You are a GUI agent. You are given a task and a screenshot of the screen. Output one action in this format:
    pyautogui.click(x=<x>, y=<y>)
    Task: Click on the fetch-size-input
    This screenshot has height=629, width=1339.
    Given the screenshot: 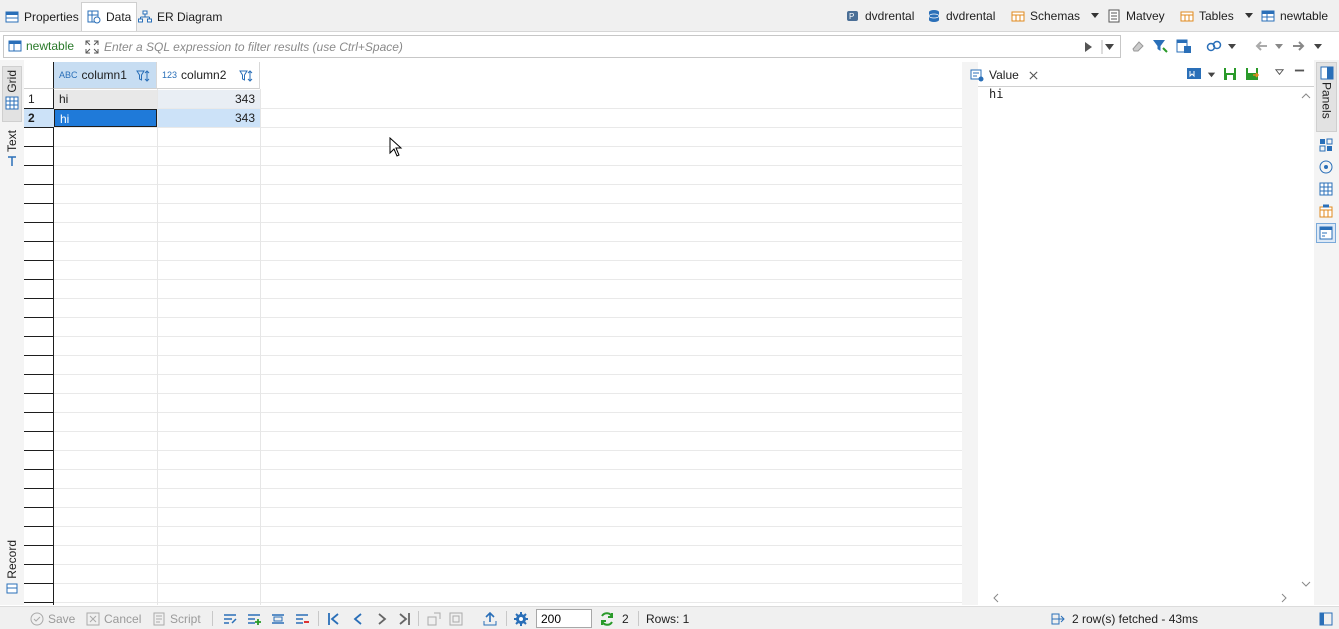 What is the action you would take?
    pyautogui.click(x=564, y=618)
    